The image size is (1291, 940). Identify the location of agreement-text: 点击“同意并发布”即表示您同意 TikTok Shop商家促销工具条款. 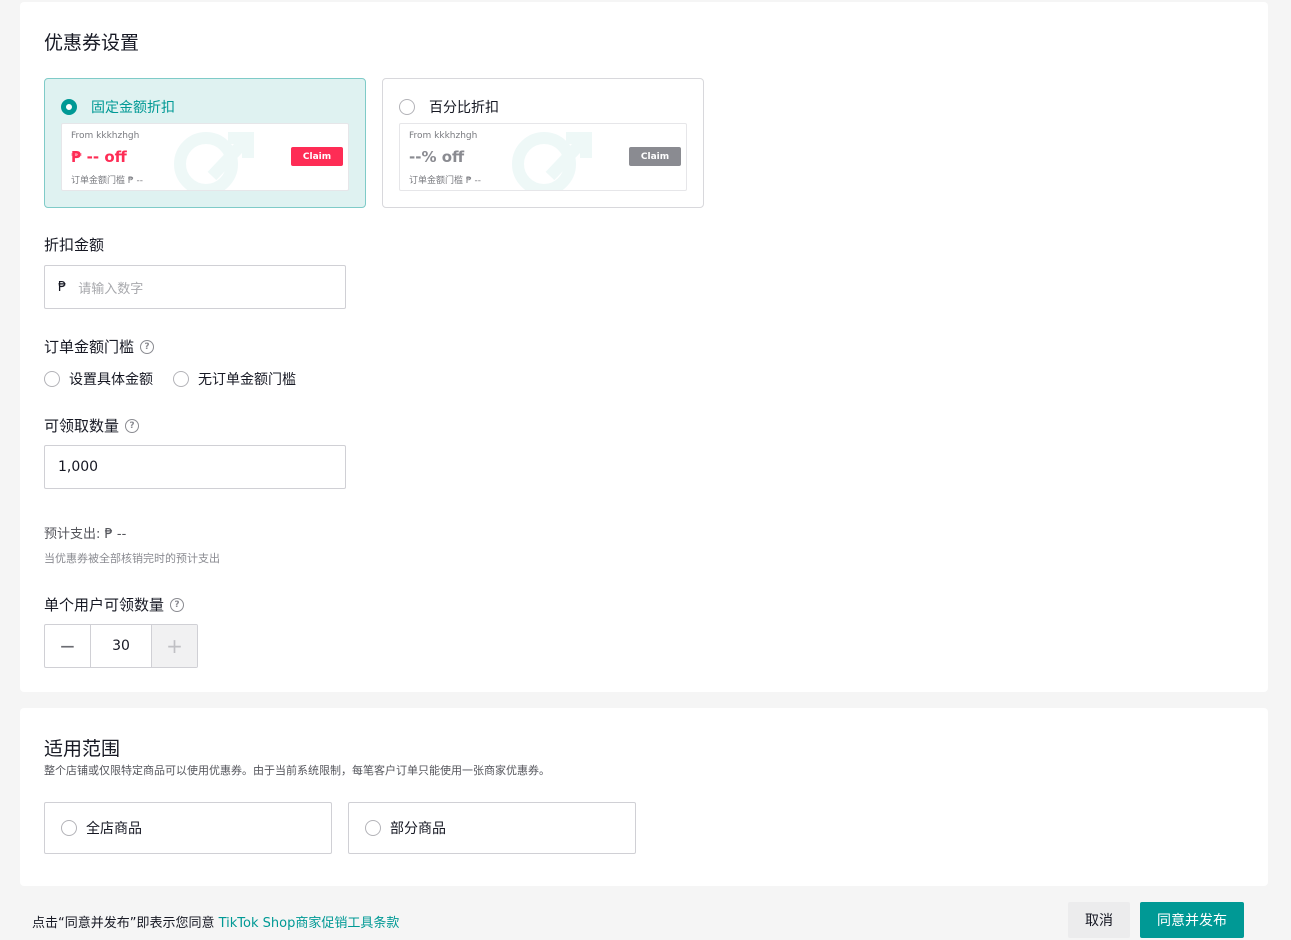
(215, 921).